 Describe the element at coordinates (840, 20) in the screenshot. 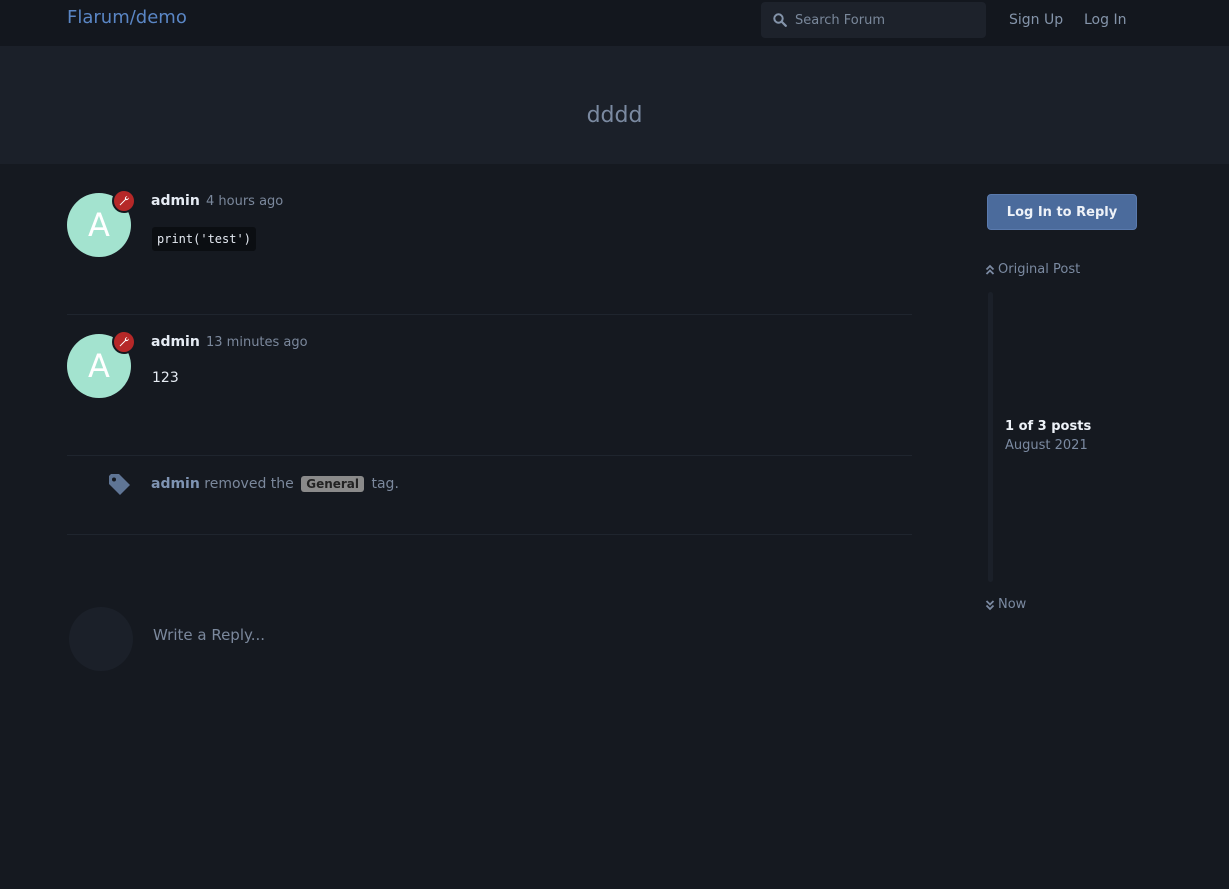

I see `search-placeholder: Search Forum` at that location.